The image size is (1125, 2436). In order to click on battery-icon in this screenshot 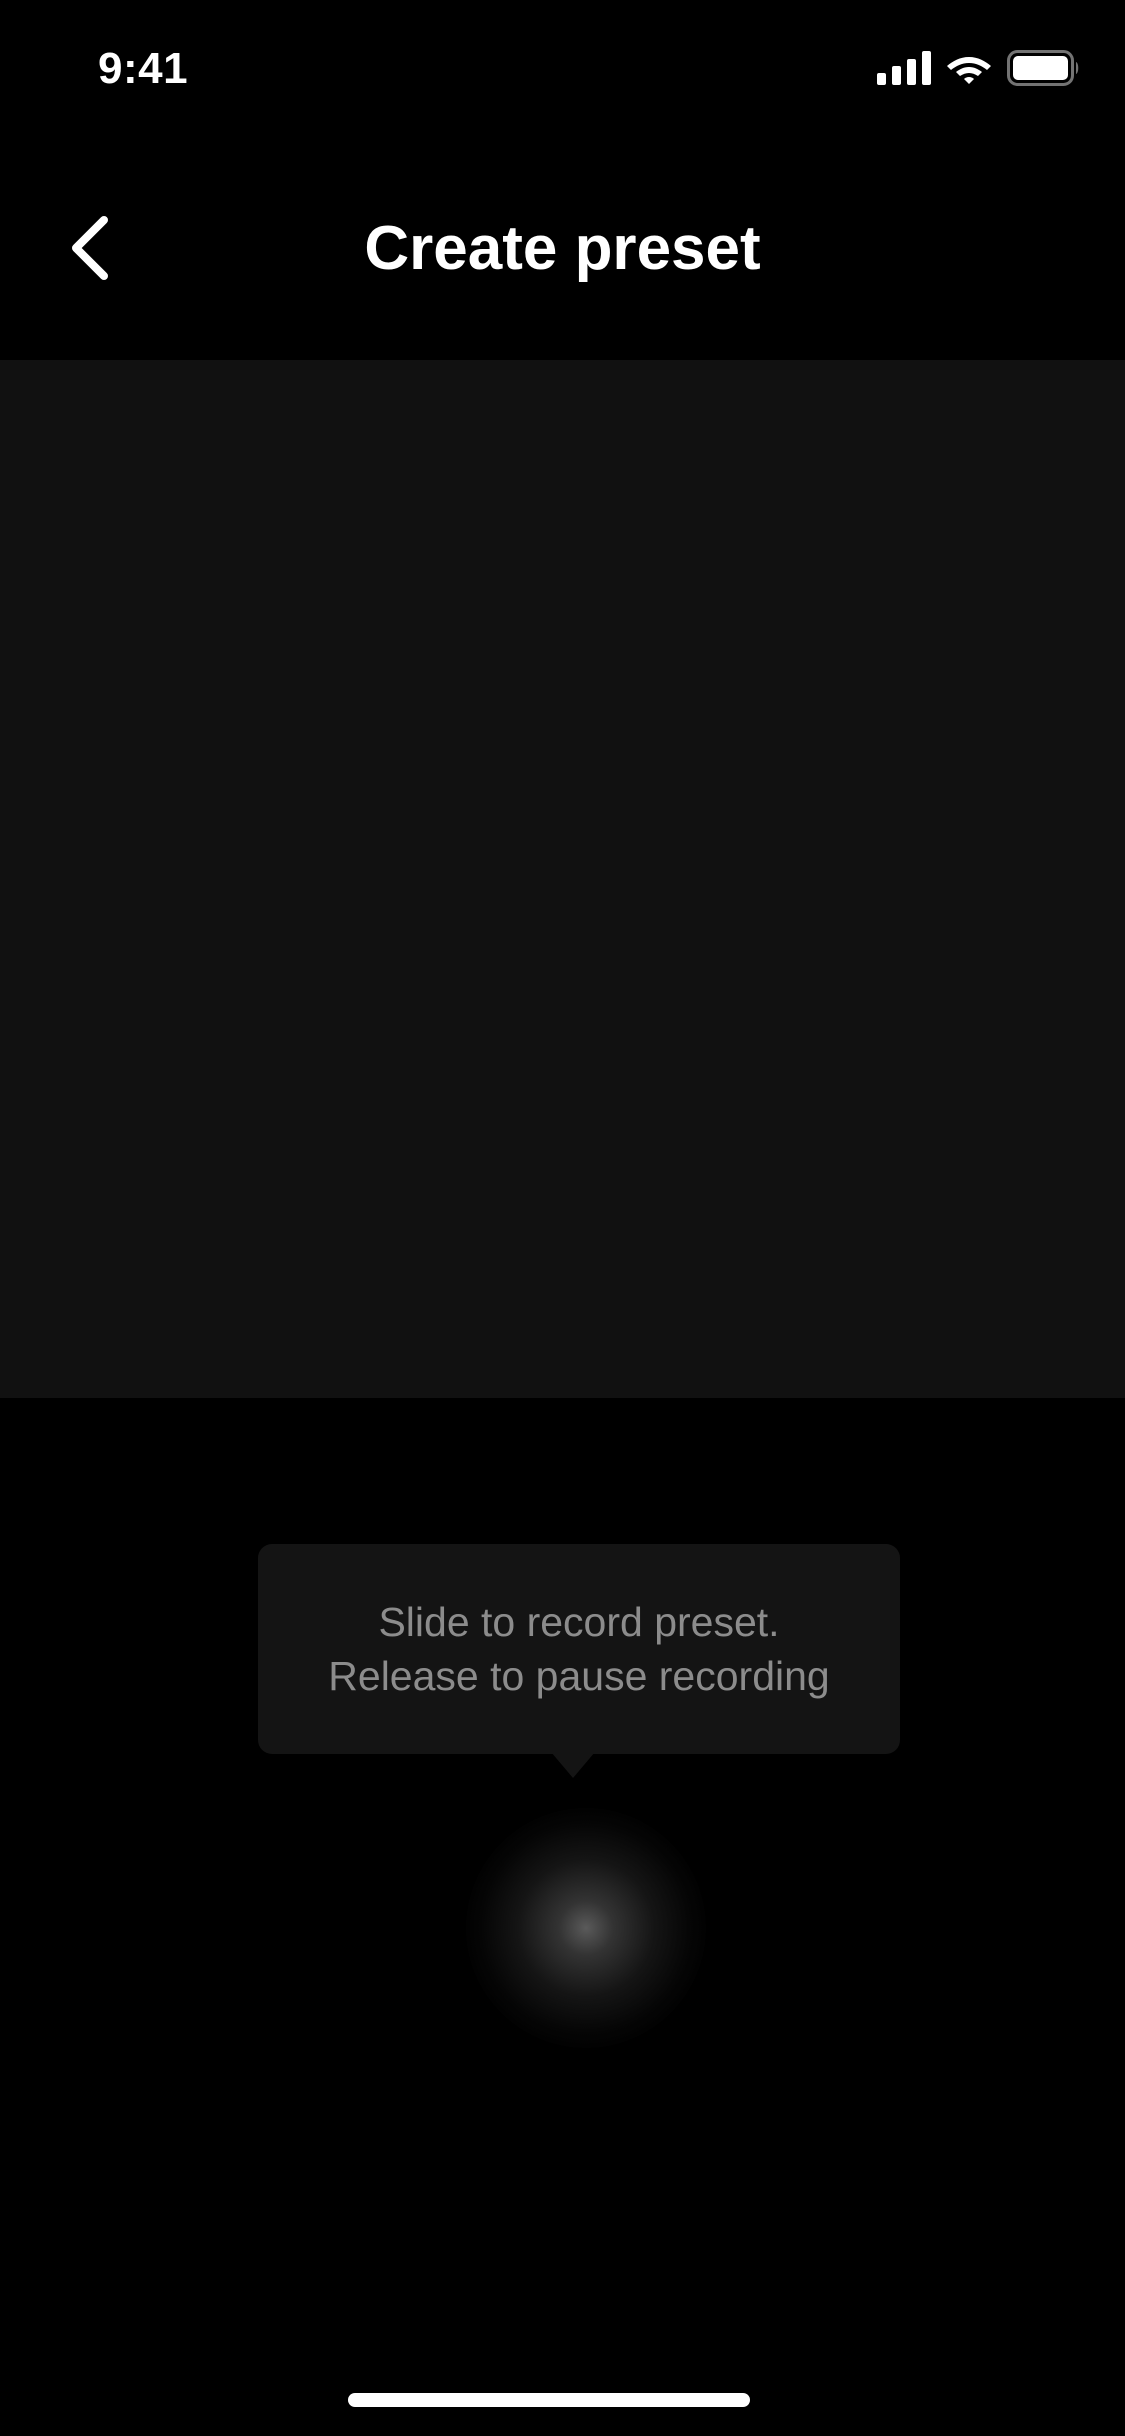, I will do `click(1044, 70)`.